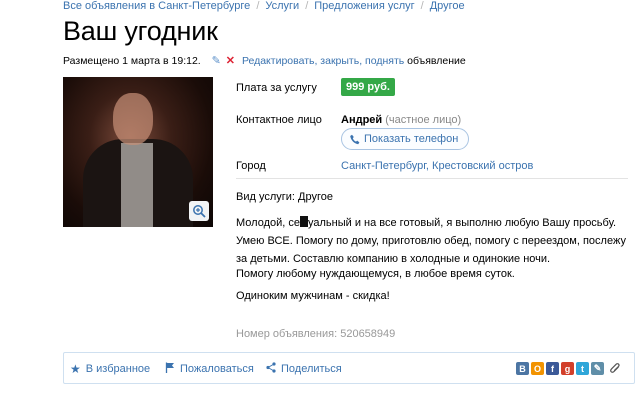 This screenshot has height=407, width=640. I want to click on vk-icon: В, so click(522, 368).